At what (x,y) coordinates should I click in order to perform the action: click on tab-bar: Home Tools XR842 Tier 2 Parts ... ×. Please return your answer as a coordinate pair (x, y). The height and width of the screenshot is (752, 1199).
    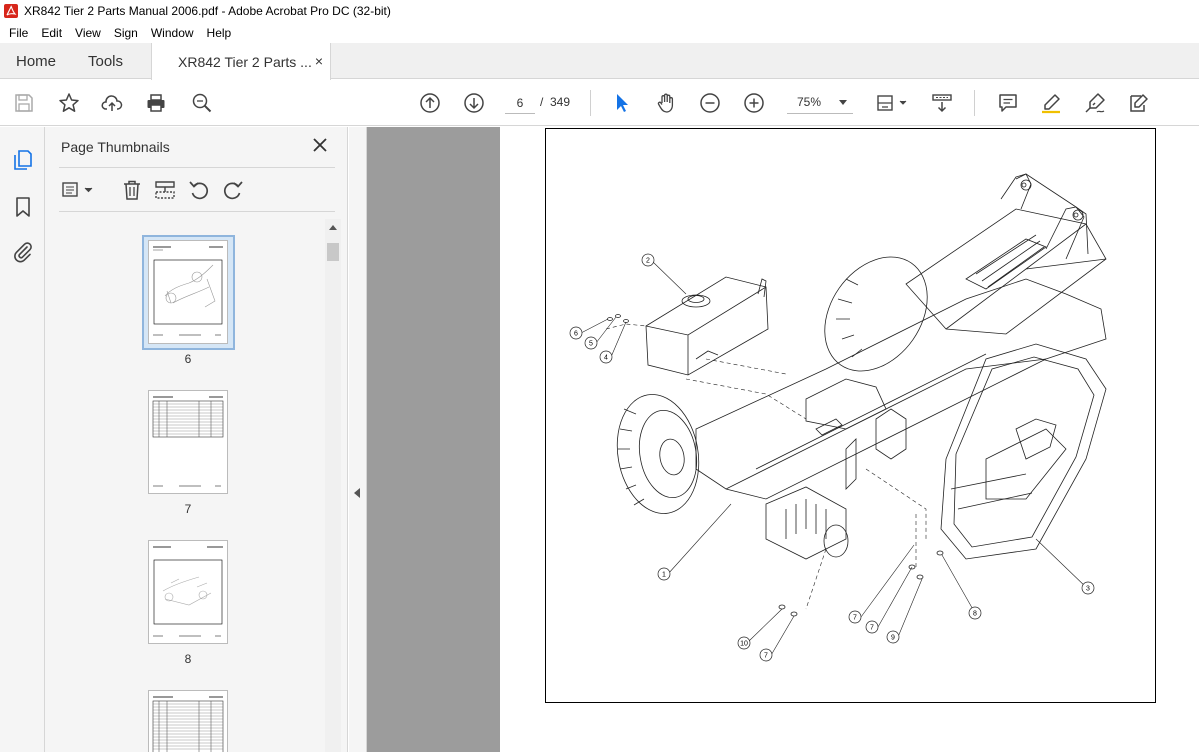
    Looking at the image, I should click on (599, 61).